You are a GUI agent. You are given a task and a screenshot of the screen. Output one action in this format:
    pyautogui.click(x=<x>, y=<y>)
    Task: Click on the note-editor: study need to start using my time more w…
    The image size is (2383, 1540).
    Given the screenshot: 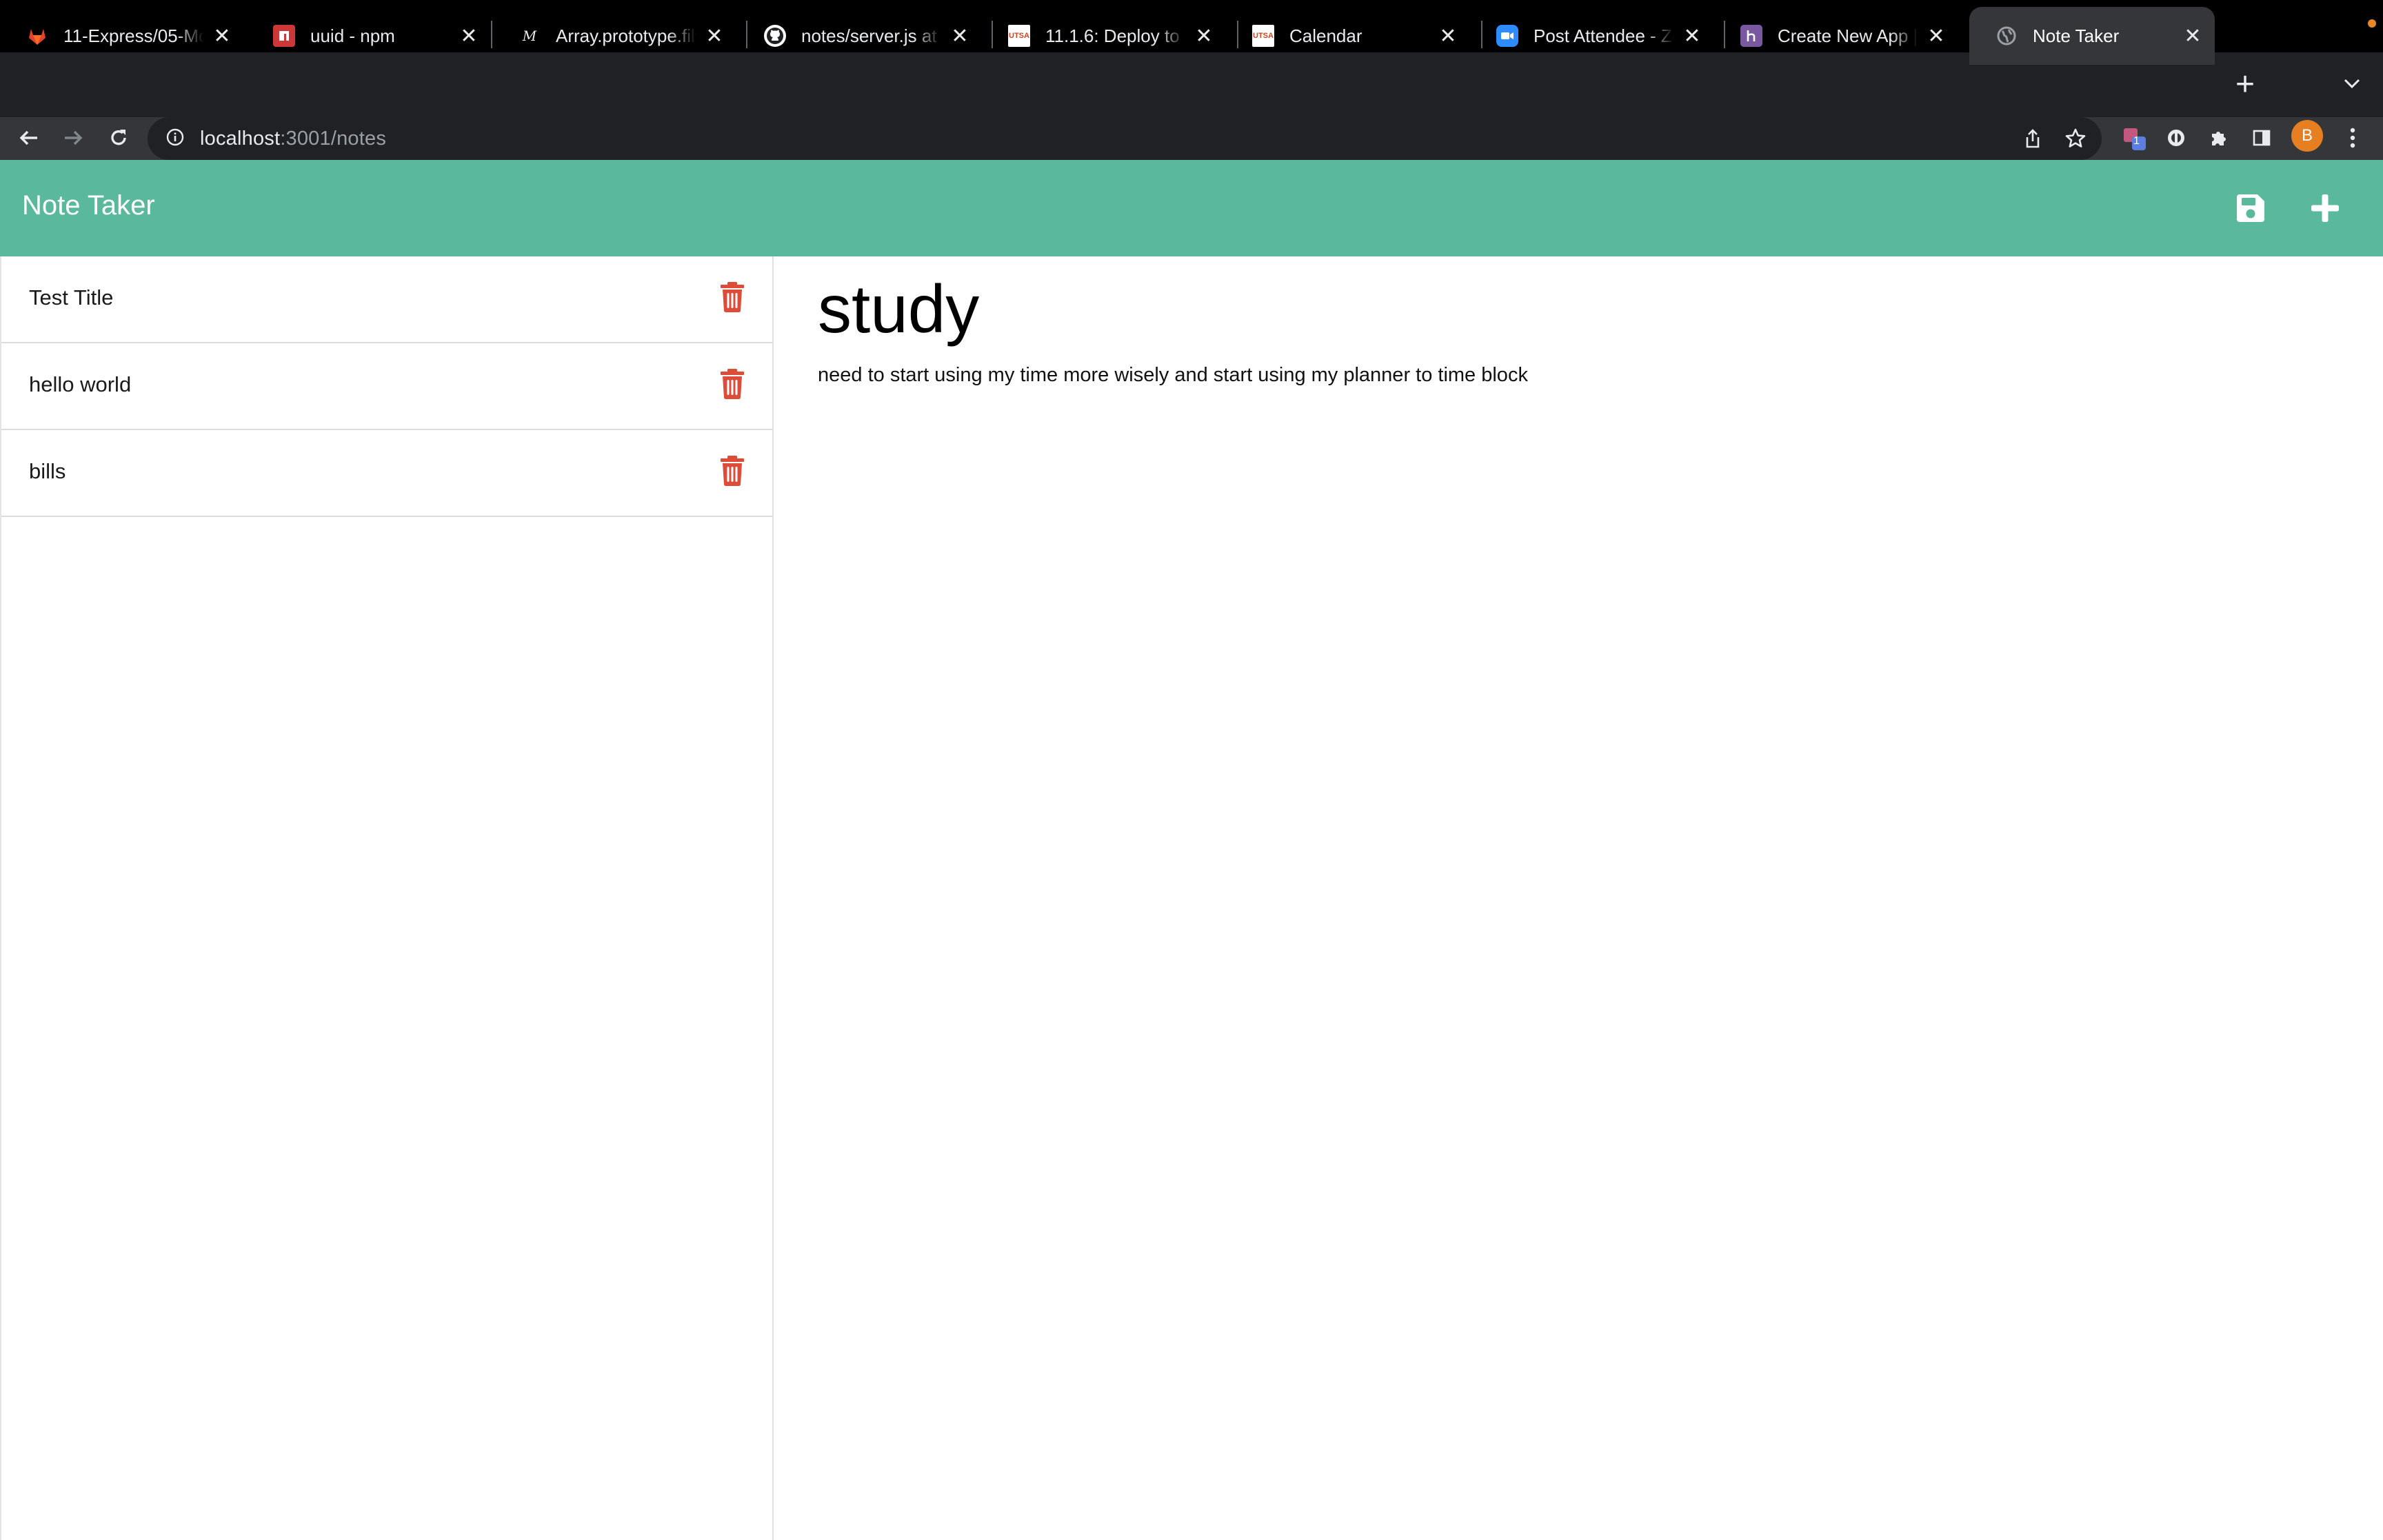 What is the action you would take?
    pyautogui.click(x=1576, y=322)
    